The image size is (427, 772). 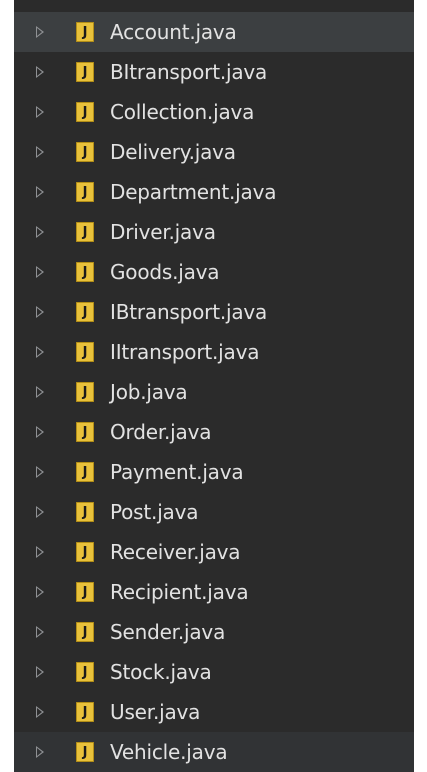 I want to click on tree-item-label: Account.java, so click(x=173, y=32).